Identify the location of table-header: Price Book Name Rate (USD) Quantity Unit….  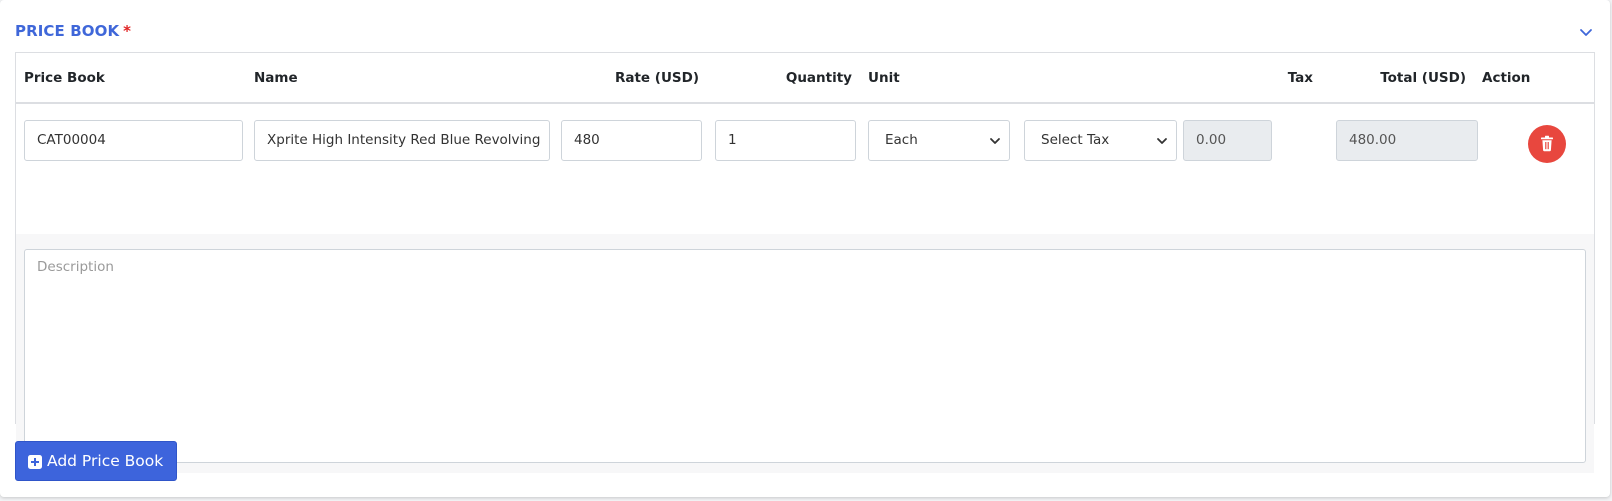
(805, 78).